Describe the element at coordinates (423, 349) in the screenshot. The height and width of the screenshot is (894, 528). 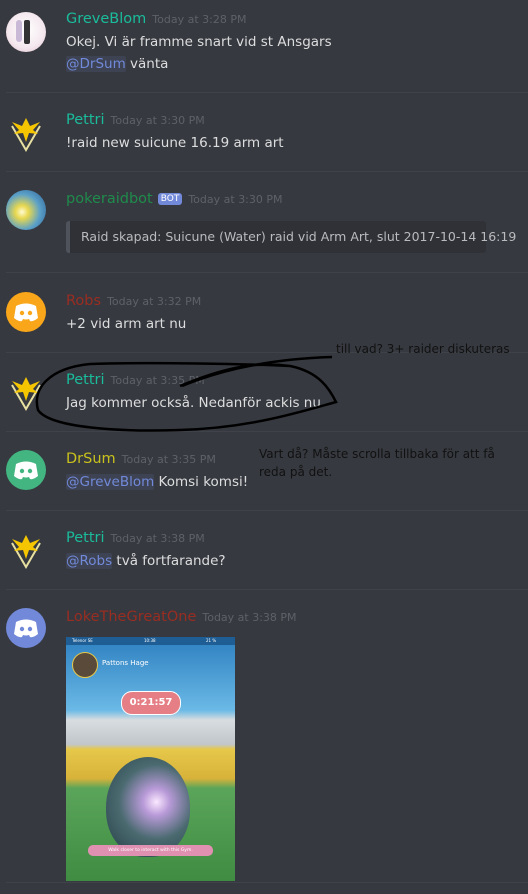
I see `annotation-note: till vad? 3+ raider diskuteras` at that location.